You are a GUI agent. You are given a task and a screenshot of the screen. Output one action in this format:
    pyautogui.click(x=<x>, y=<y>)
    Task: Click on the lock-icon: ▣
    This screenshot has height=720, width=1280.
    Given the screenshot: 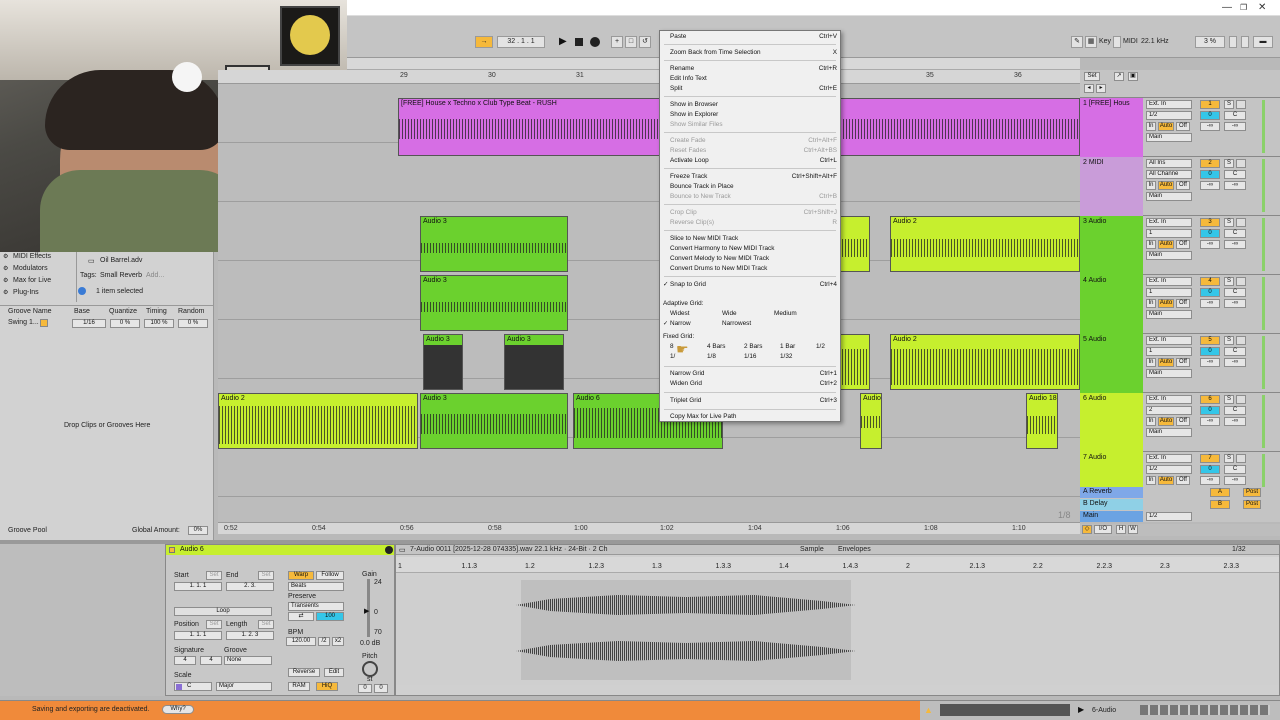 What is the action you would take?
    pyautogui.click(x=1133, y=76)
    